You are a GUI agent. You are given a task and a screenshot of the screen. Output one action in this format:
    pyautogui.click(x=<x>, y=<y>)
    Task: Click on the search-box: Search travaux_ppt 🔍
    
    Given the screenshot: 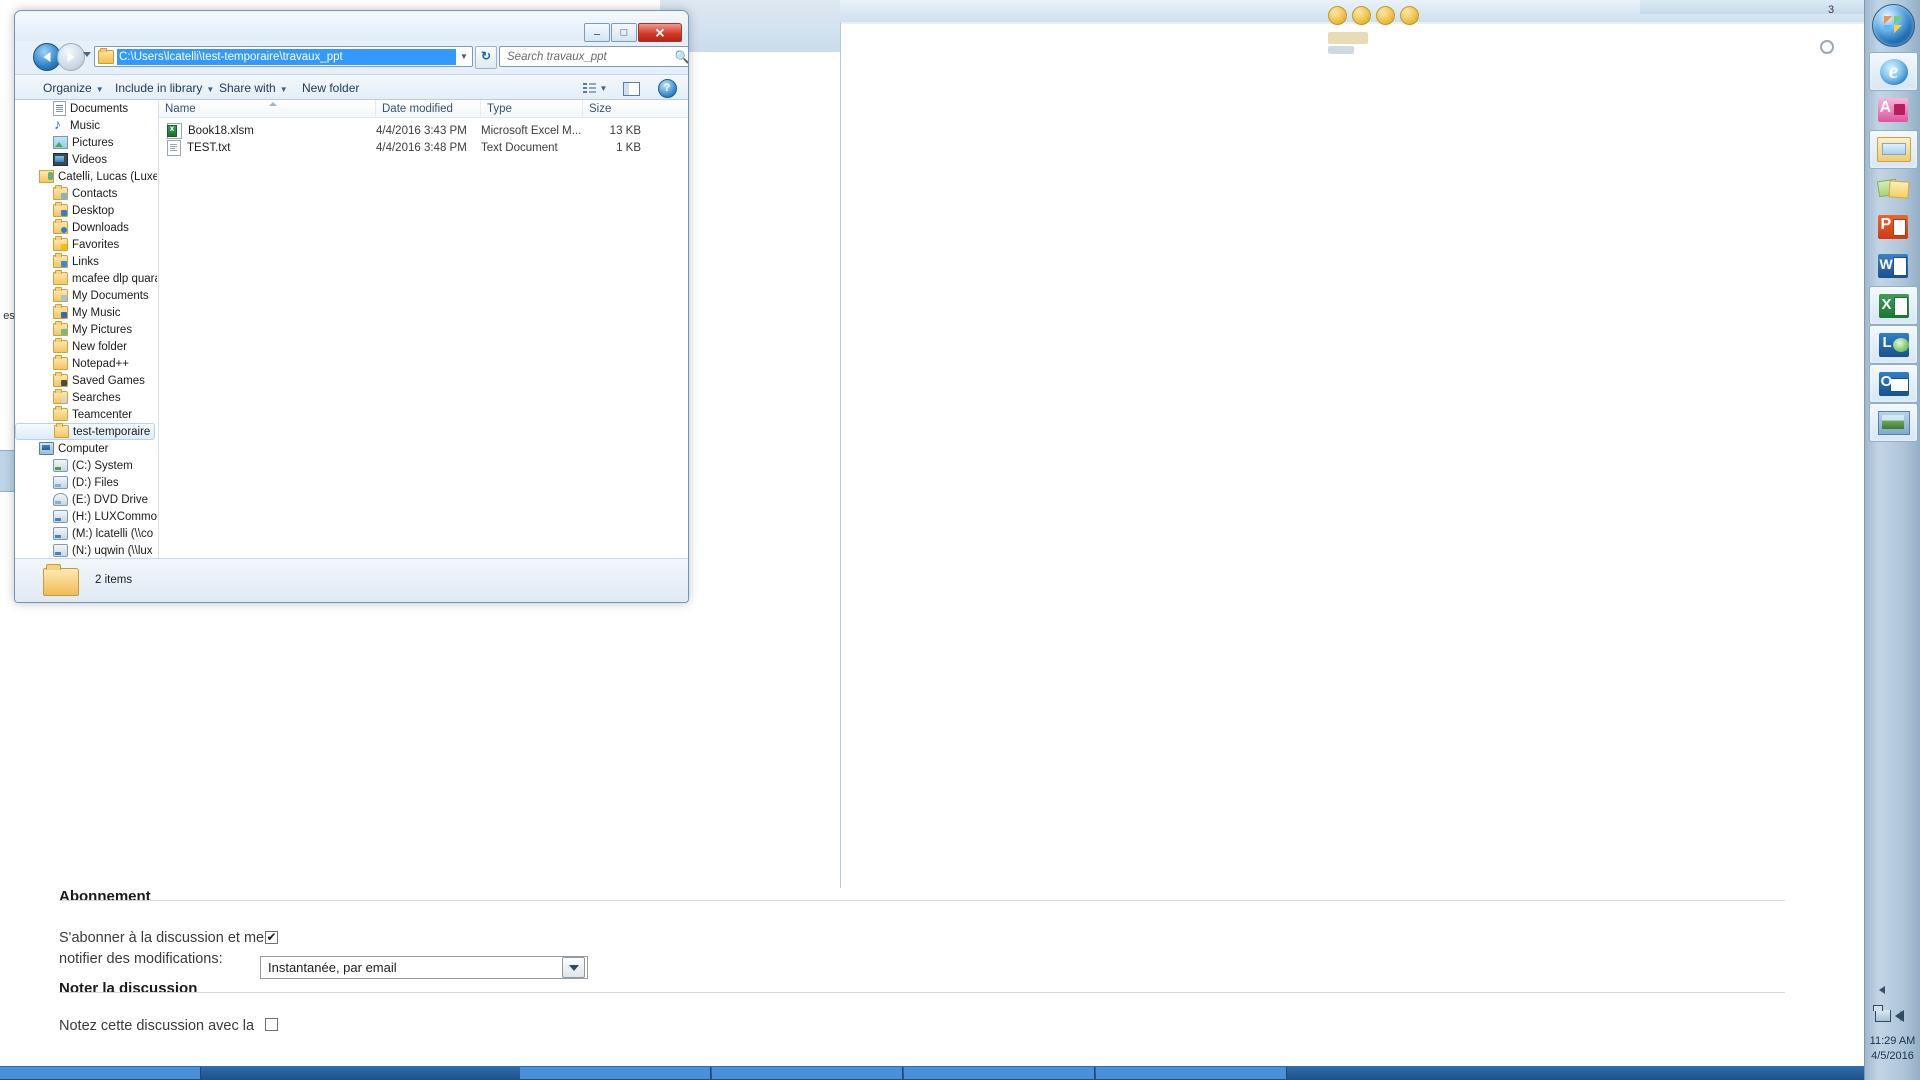 What is the action you would take?
    pyautogui.click(x=594, y=56)
    